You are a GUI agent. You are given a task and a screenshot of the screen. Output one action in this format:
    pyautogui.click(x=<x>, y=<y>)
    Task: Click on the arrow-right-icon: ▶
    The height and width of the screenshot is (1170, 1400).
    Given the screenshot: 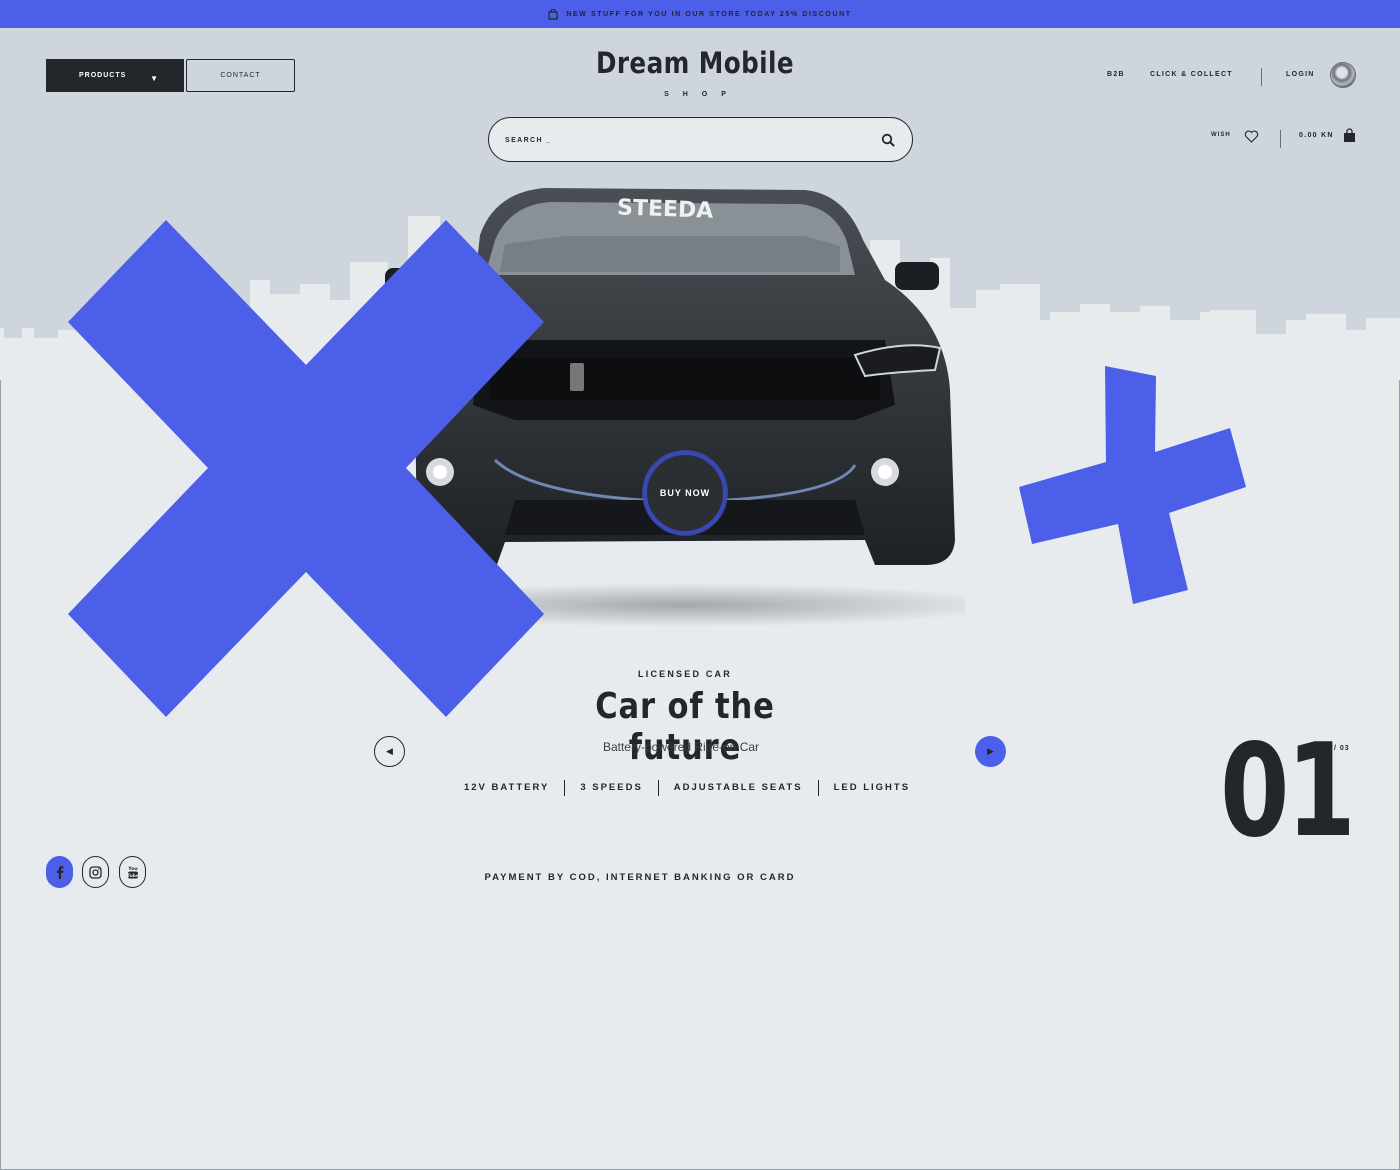 What is the action you would take?
    pyautogui.click(x=990, y=751)
    